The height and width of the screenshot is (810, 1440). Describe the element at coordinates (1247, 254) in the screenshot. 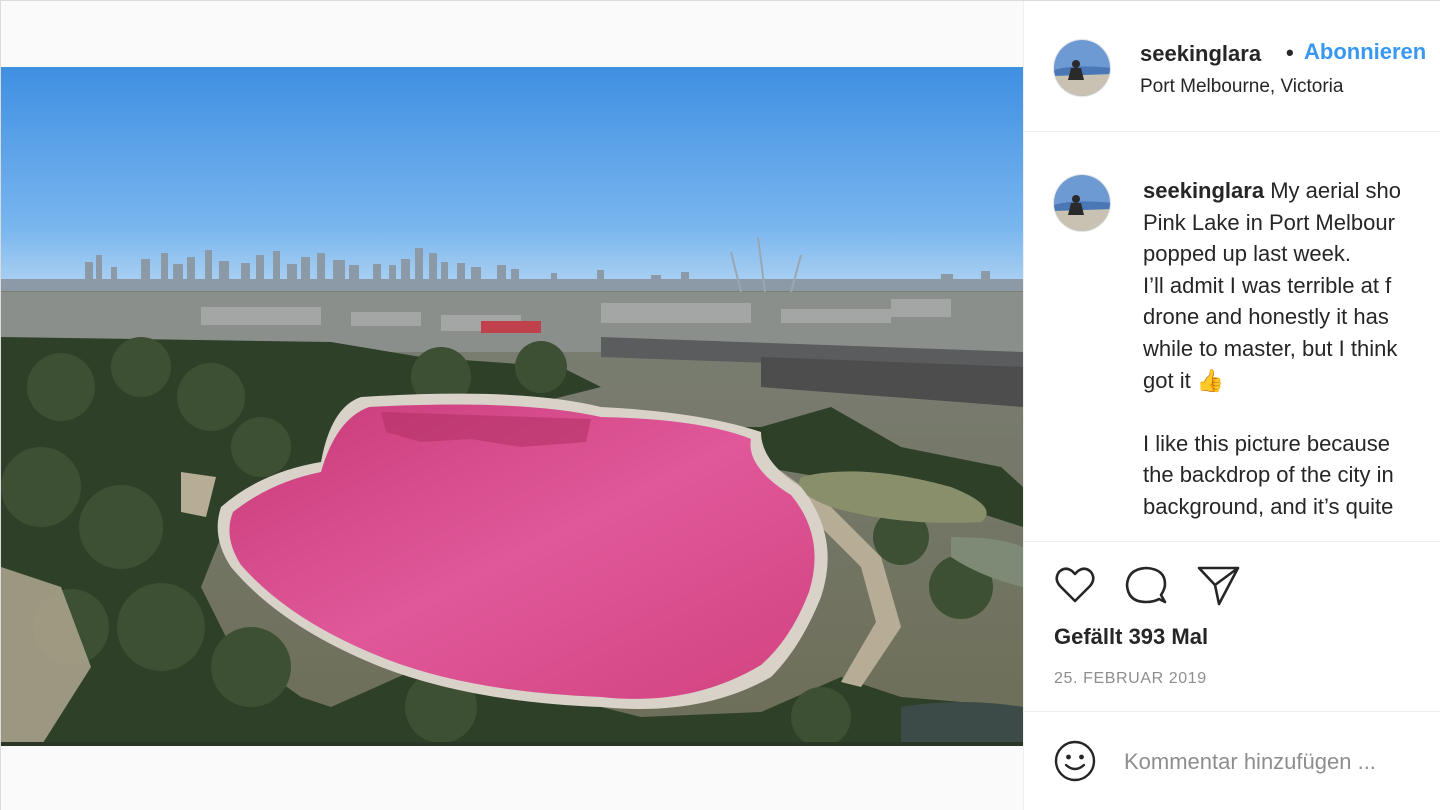

I see `caption-line: popped up last week.` at that location.